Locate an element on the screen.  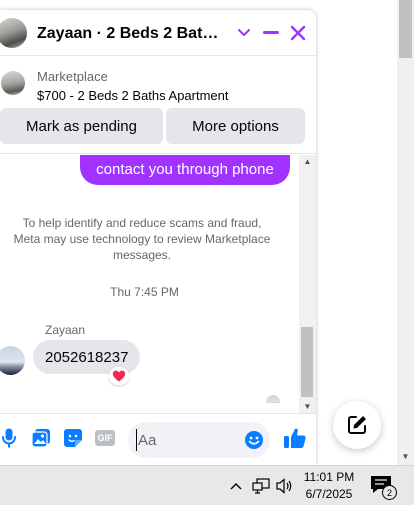
notification-count-badge: 2 is located at coordinates (389, 492).